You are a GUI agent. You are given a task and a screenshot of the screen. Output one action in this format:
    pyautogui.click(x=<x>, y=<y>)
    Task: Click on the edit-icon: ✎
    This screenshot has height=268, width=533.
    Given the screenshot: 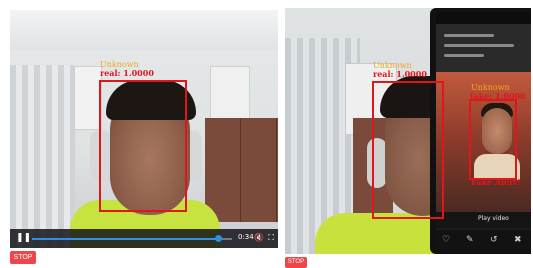 What is the action you would take?
    pyautogui.click(x=470, y=240)
    